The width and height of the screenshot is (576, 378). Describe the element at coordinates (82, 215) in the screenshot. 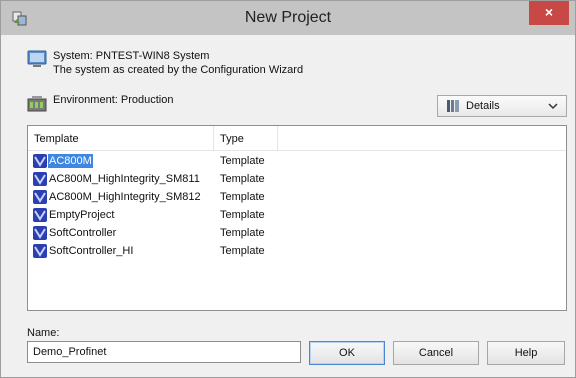

I see `template-name: EmptyProject` at that location.